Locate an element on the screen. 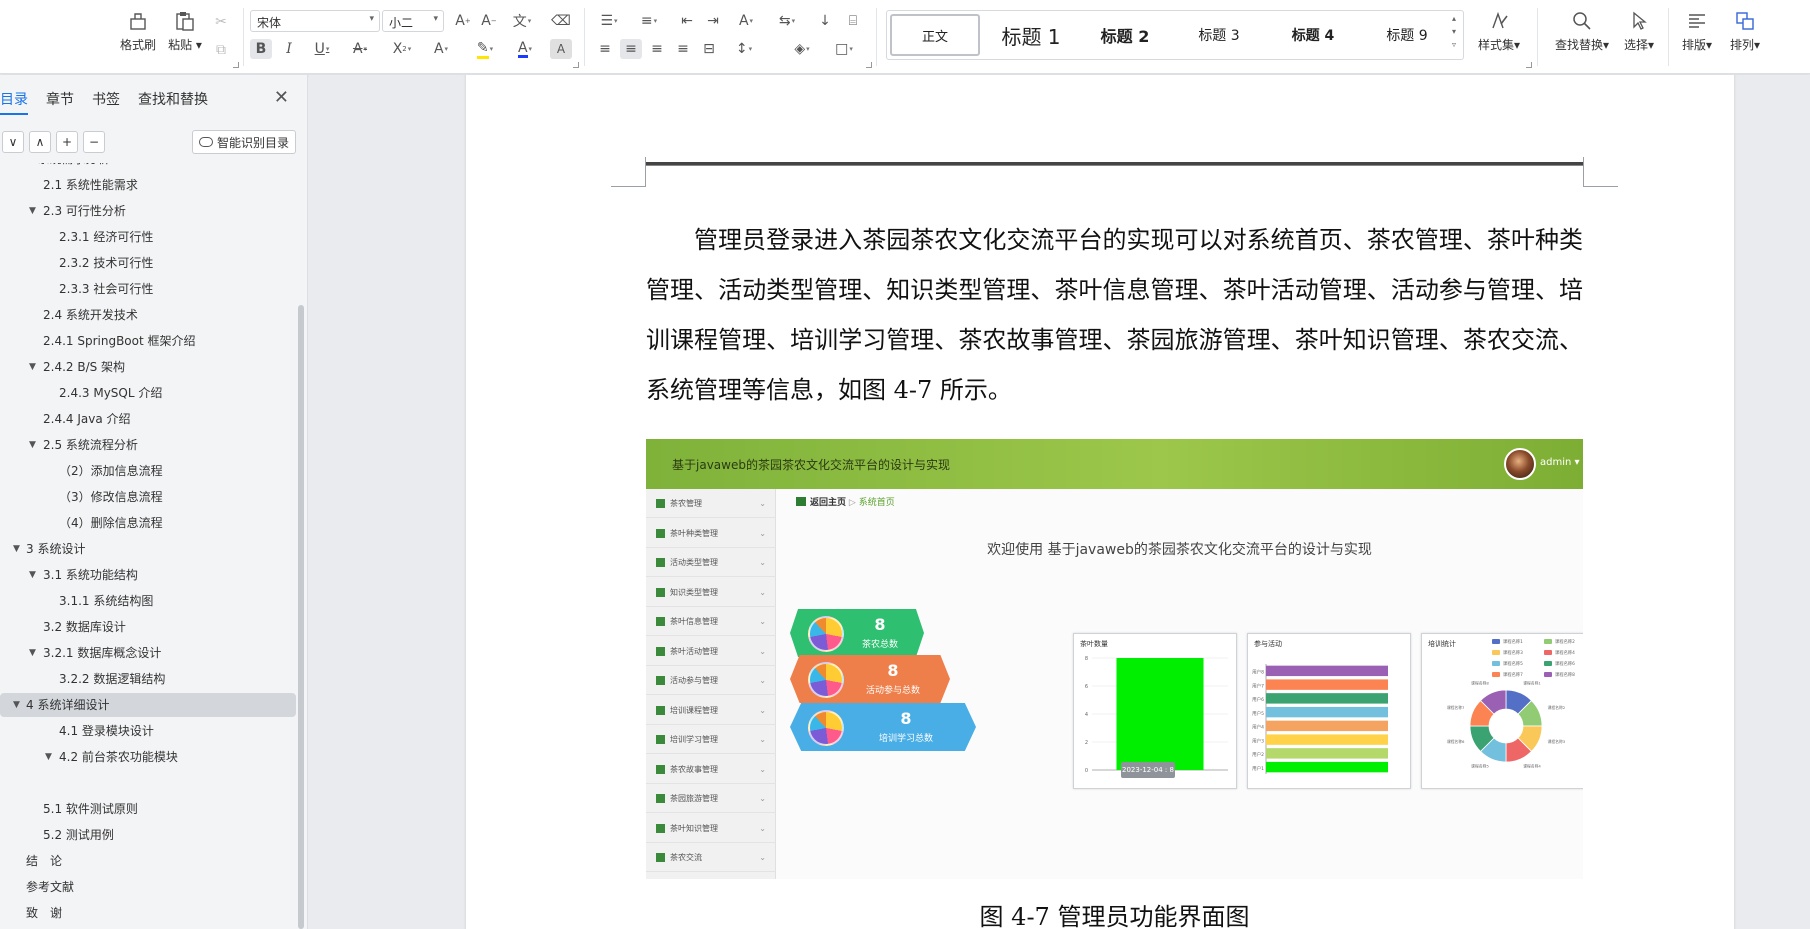 The image size is (1810, 929). tab-bookmarks: 书签 is located at coordinates (106, 99).